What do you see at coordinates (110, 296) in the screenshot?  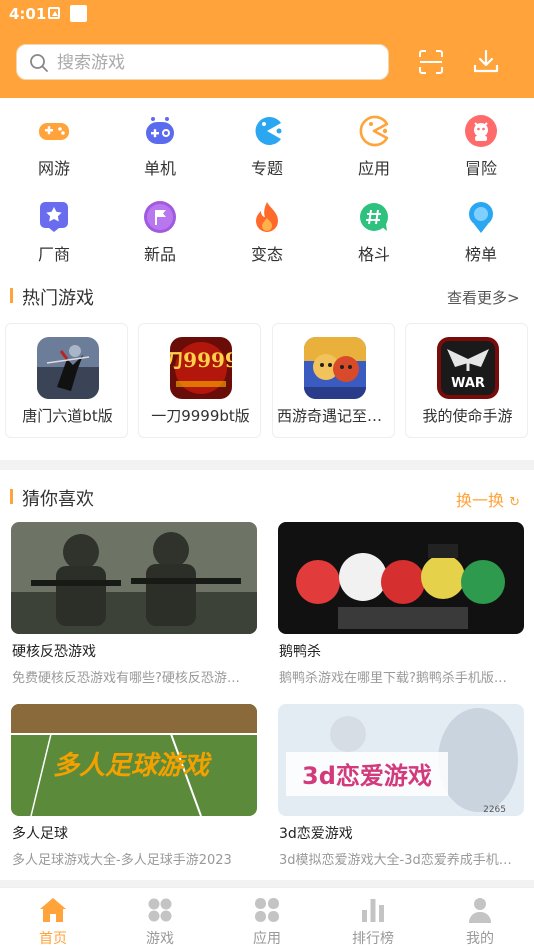 I see `section-title-hot: 热门游戏` at bounding box center [110, 296].